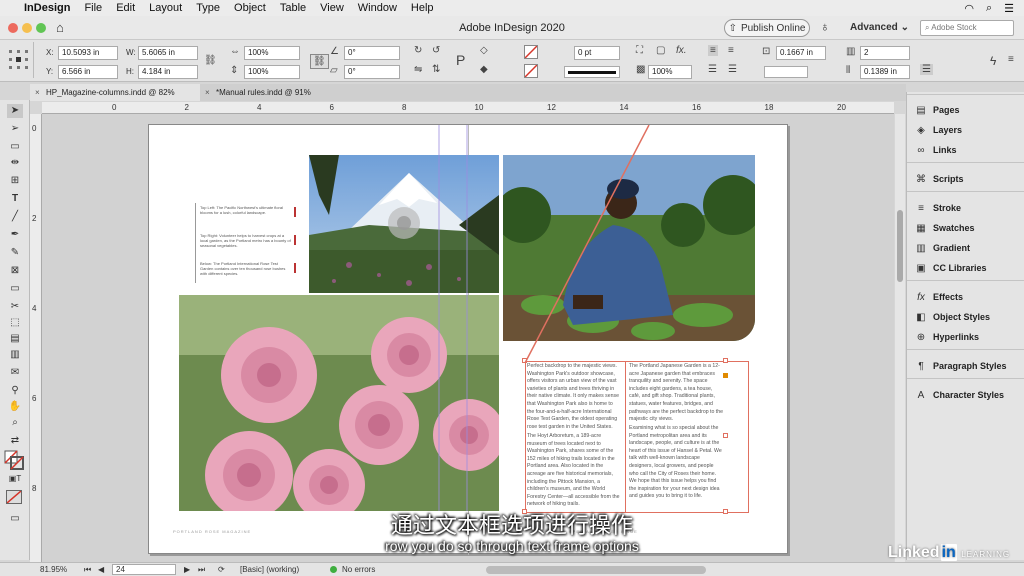 The width and height of the screenshot is (1024, 576). I want to click on type-tool-icon: T, so click(15, 199).